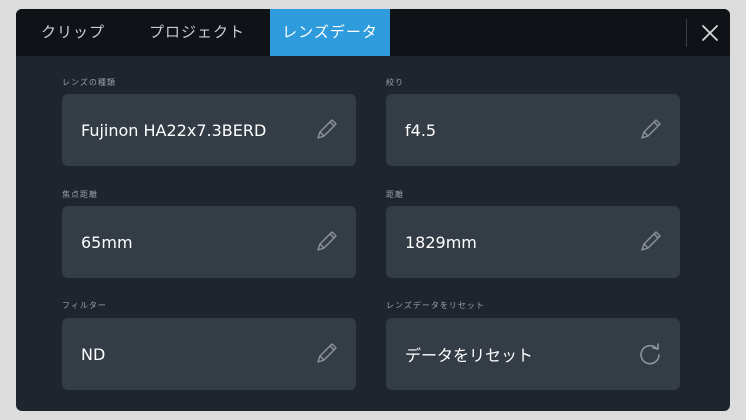 The image size is (746, 420). What do you see at coordinates (395, 194) in the screenshot?
I see `distance-label: 距離` at bounding box center [395, 194].